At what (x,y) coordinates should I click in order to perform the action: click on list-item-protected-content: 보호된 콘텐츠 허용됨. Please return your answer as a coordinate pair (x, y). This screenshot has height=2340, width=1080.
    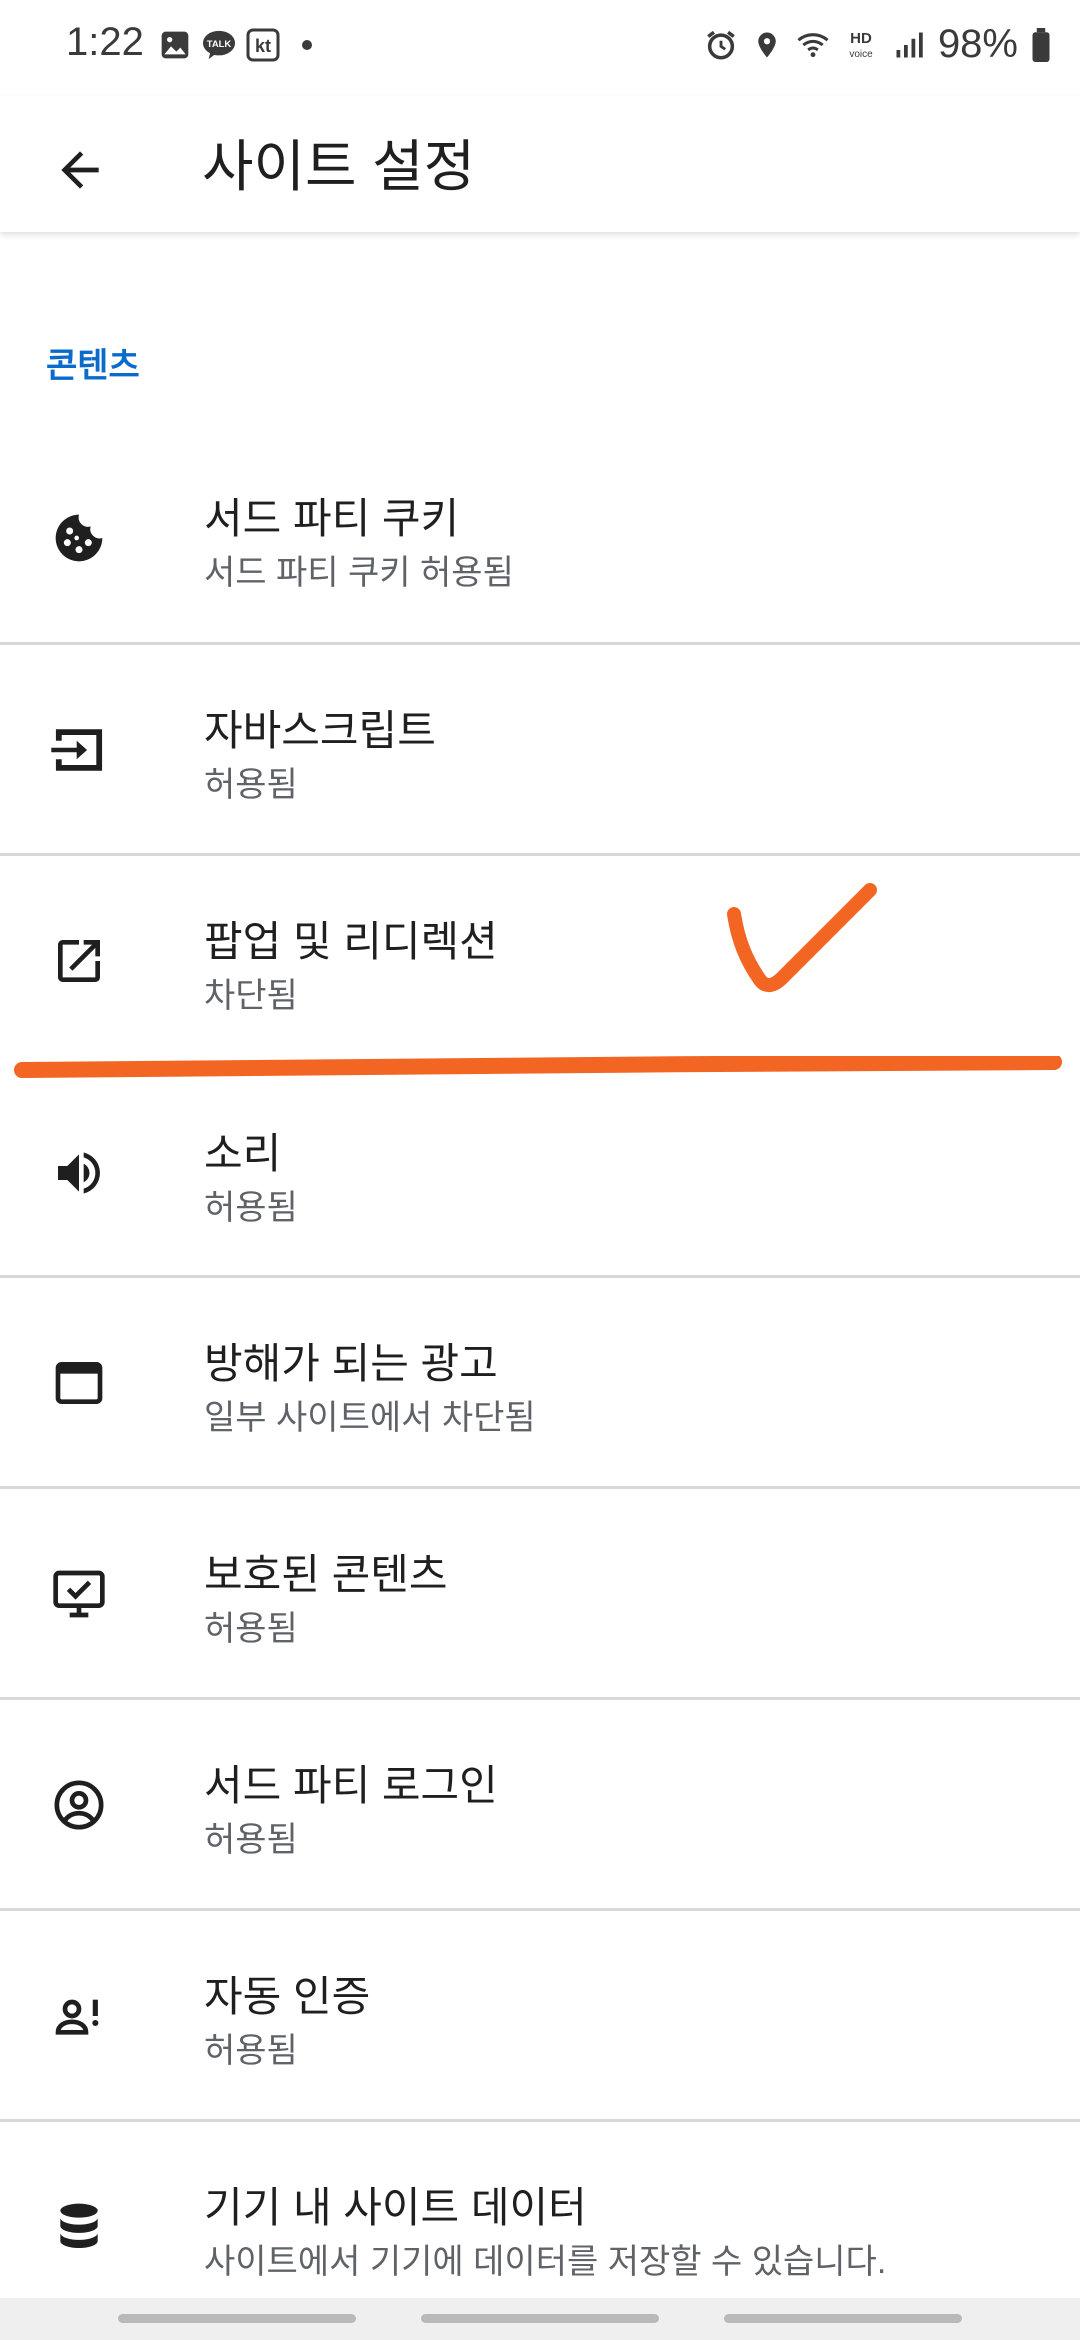
    Looking at the image, I should click on (540, 1594).